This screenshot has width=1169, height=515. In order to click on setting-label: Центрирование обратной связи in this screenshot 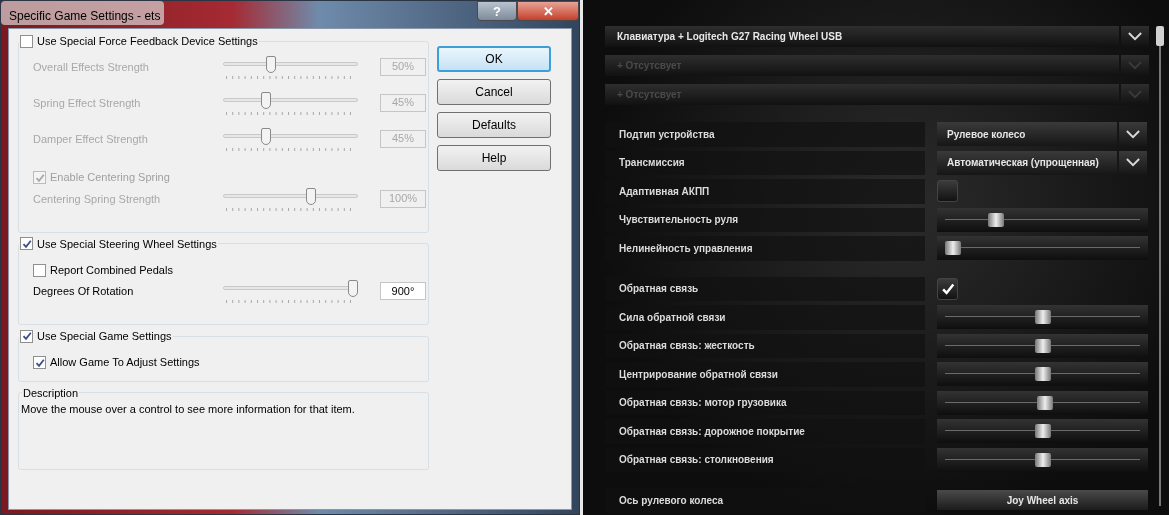, I will do `click(698, 374)`.